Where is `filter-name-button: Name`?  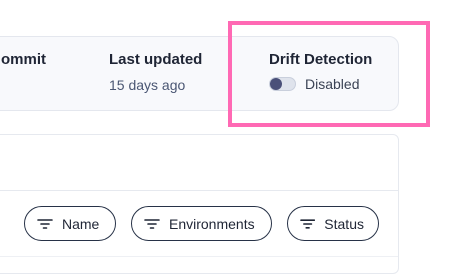 filter-name-button: Name is located at coordinates (70, 223).